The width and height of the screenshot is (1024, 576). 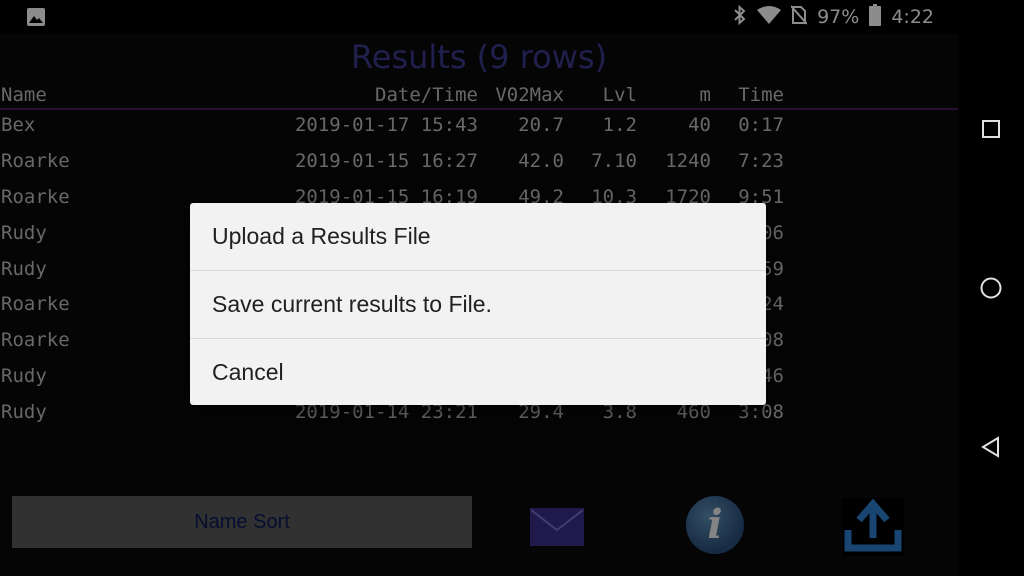 I want to click on save-results-to-file-option: Save current results to File., so click(x=478, y=305).